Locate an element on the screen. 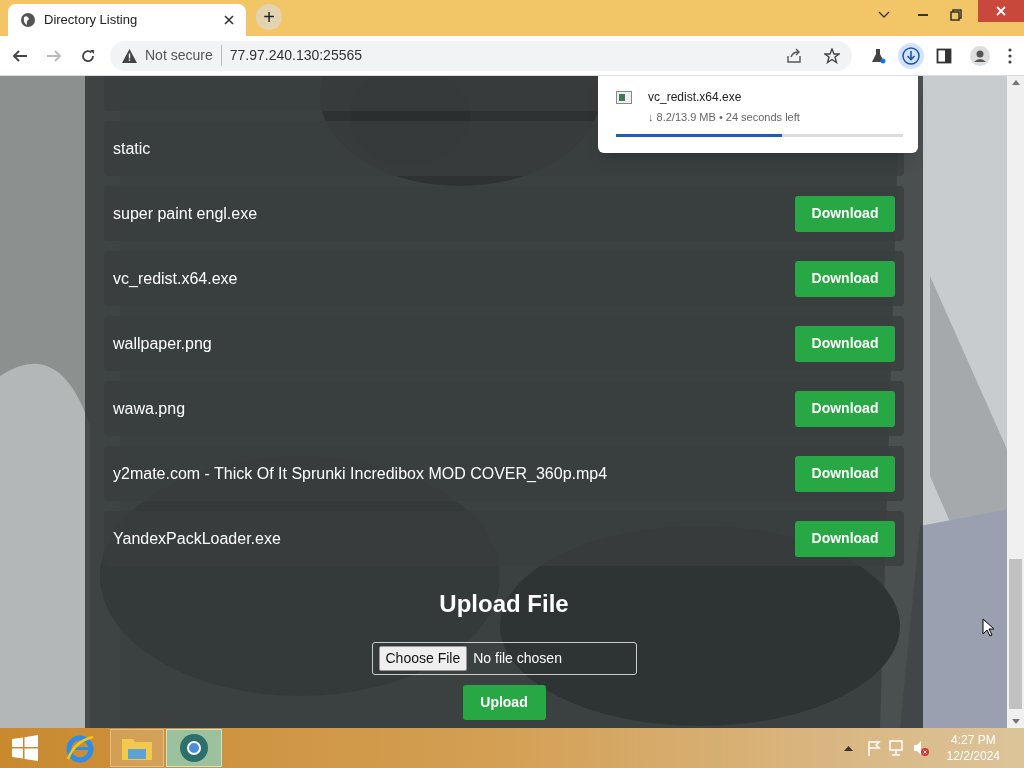 The height and width of the screenshot is (768, 1024). minimize-icon is located at coordinates (923, 15).